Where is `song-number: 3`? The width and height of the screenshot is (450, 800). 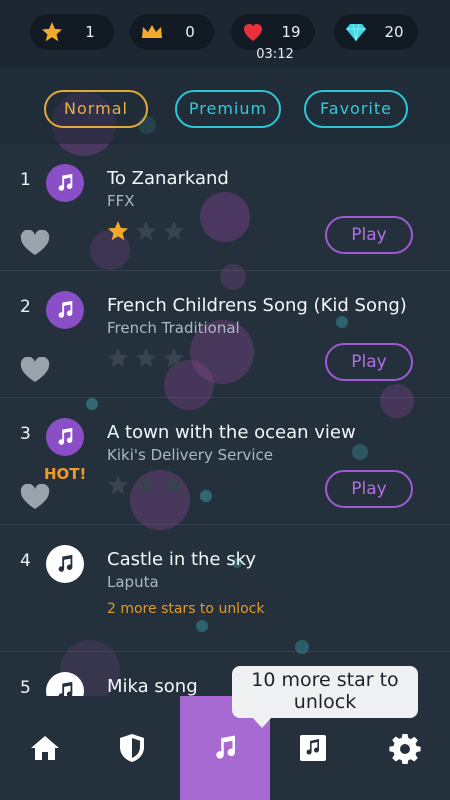
song-number: 3 is located at coordinates (25, 434).